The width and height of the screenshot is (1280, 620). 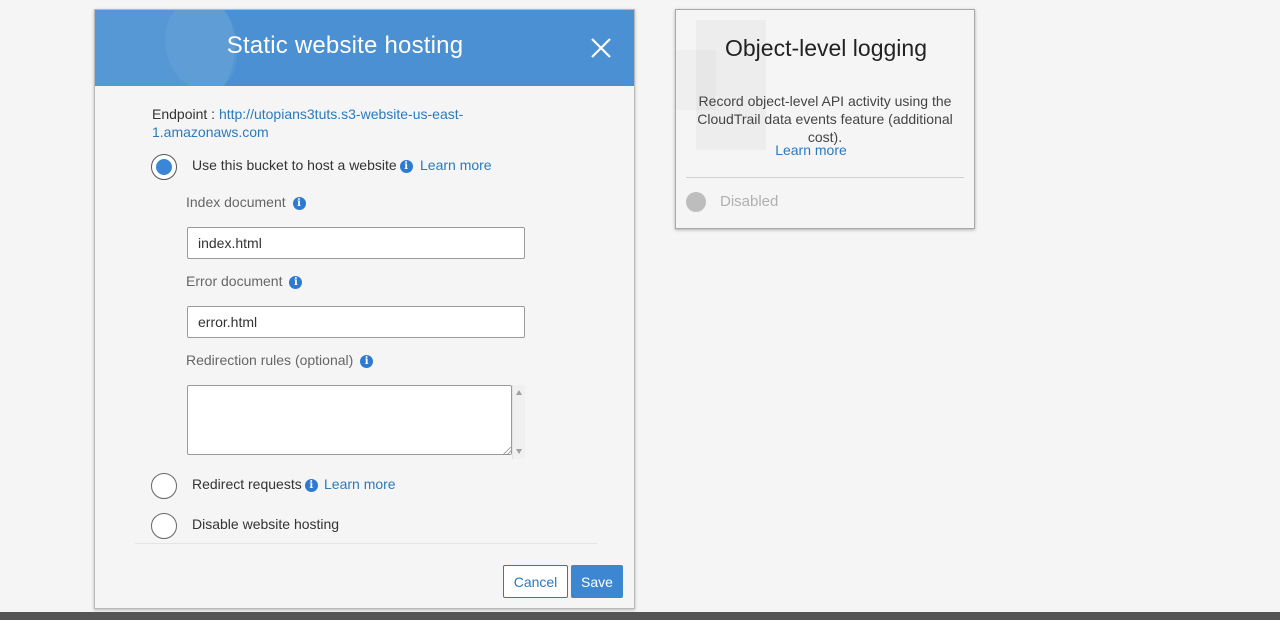 What do you see at coordinates (535, 581) in the screenshot?
I see `cancel-button: Cancel` at bounding box center [535, 581].